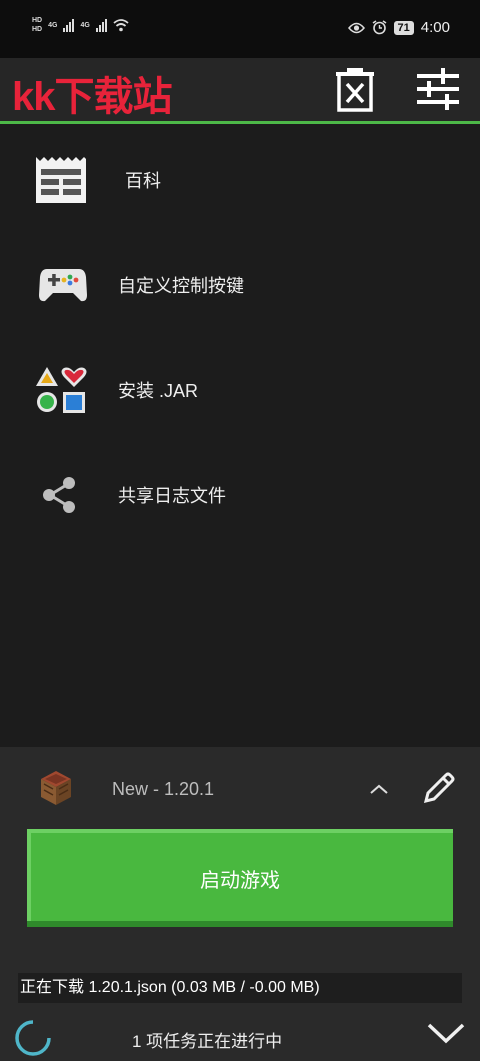  I want to click on profile-name: New - 1.20.1, so click(163, 789).